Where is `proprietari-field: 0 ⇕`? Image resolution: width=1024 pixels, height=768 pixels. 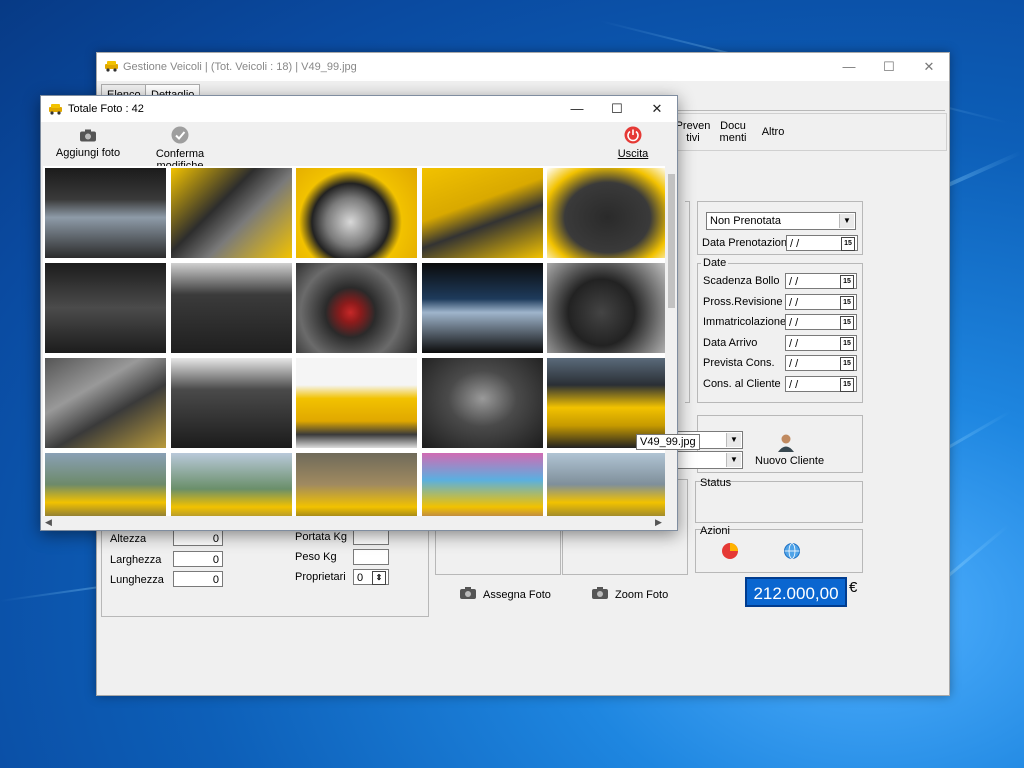
proprietari-field: 0 ⇕ is located at coordinates (371, 577).